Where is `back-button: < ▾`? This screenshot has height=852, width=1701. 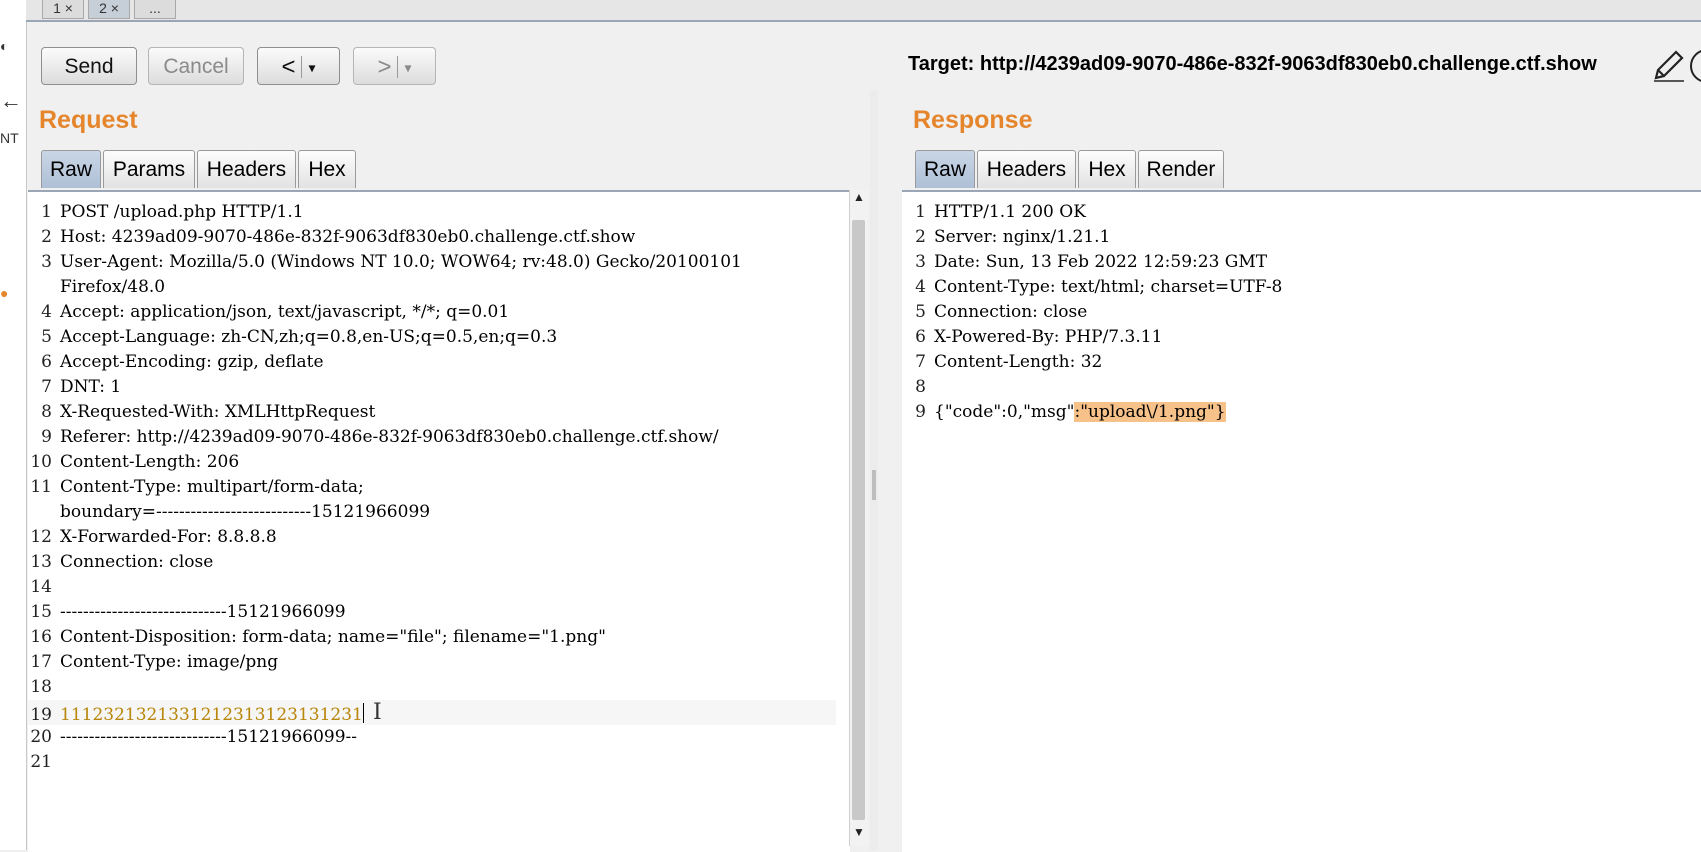 back-button: < ▾ is located at coordinates (298, 66).